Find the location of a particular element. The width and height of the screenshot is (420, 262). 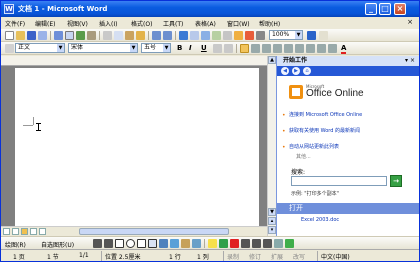

oval-icon is located at coordinates (130, 243).